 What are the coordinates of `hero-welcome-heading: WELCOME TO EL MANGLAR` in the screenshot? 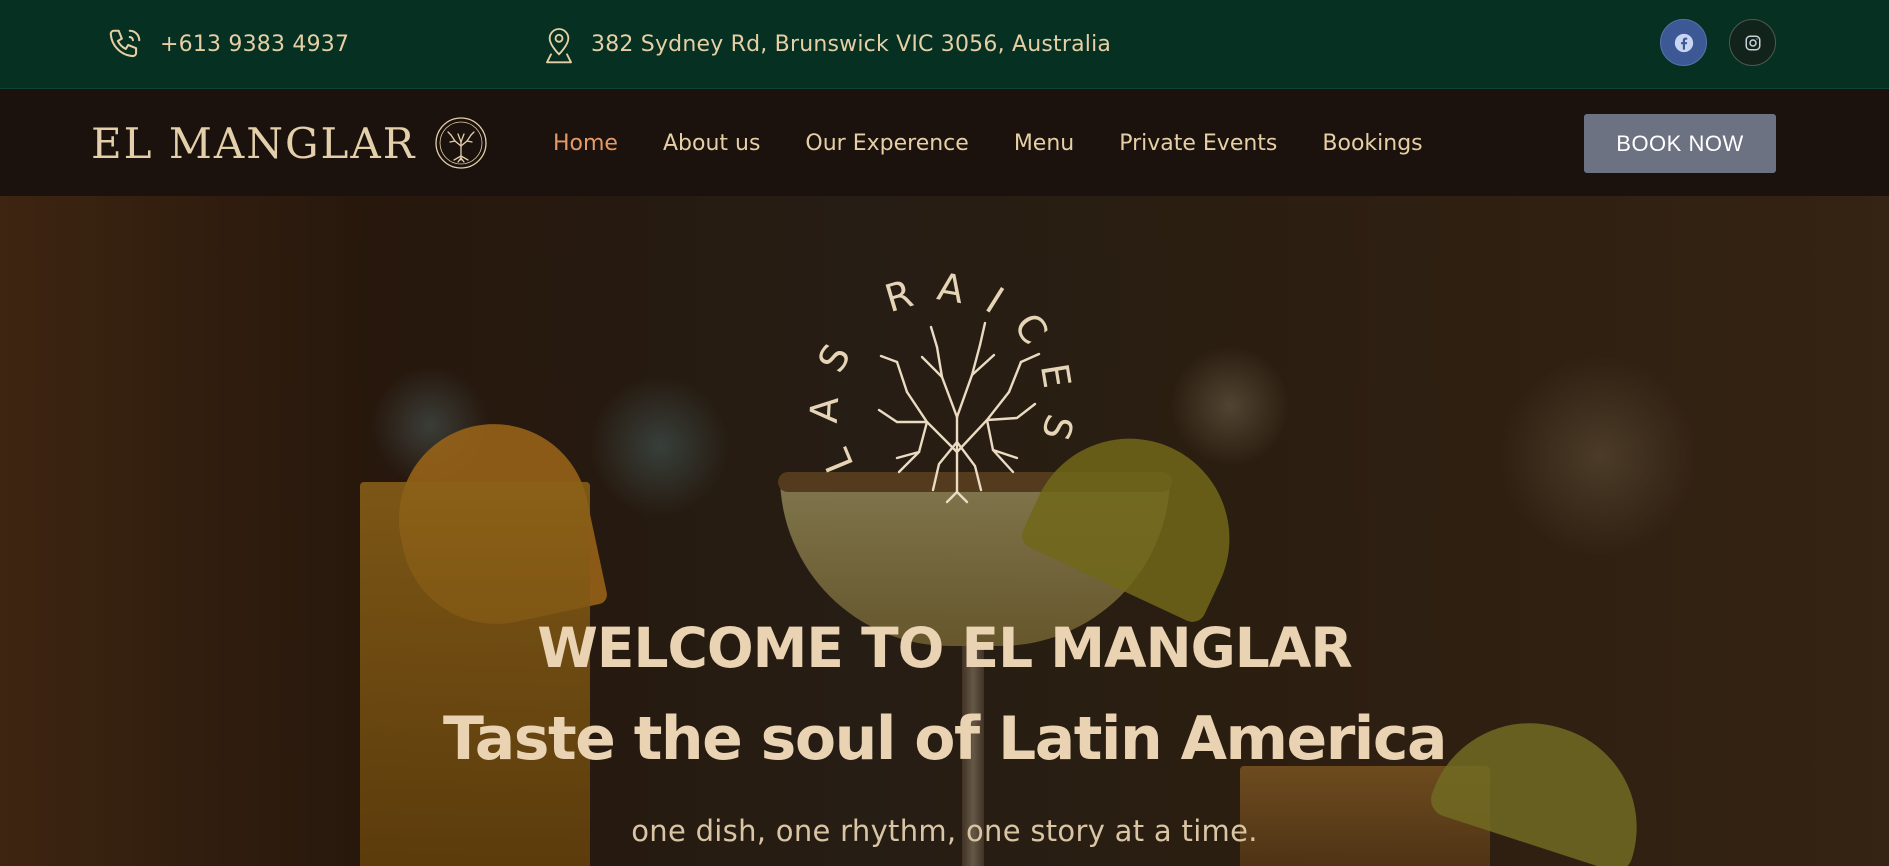 It's located at (944, 648).